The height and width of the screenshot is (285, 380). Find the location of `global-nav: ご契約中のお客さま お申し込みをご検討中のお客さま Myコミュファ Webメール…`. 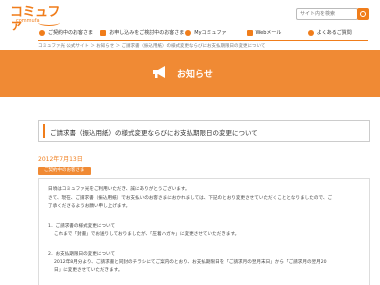

global-nav: ご契約中のお客さま お申し込みをご検討中のお客さま Myコミュファ Webメール… is located at coordinates (203, 33).